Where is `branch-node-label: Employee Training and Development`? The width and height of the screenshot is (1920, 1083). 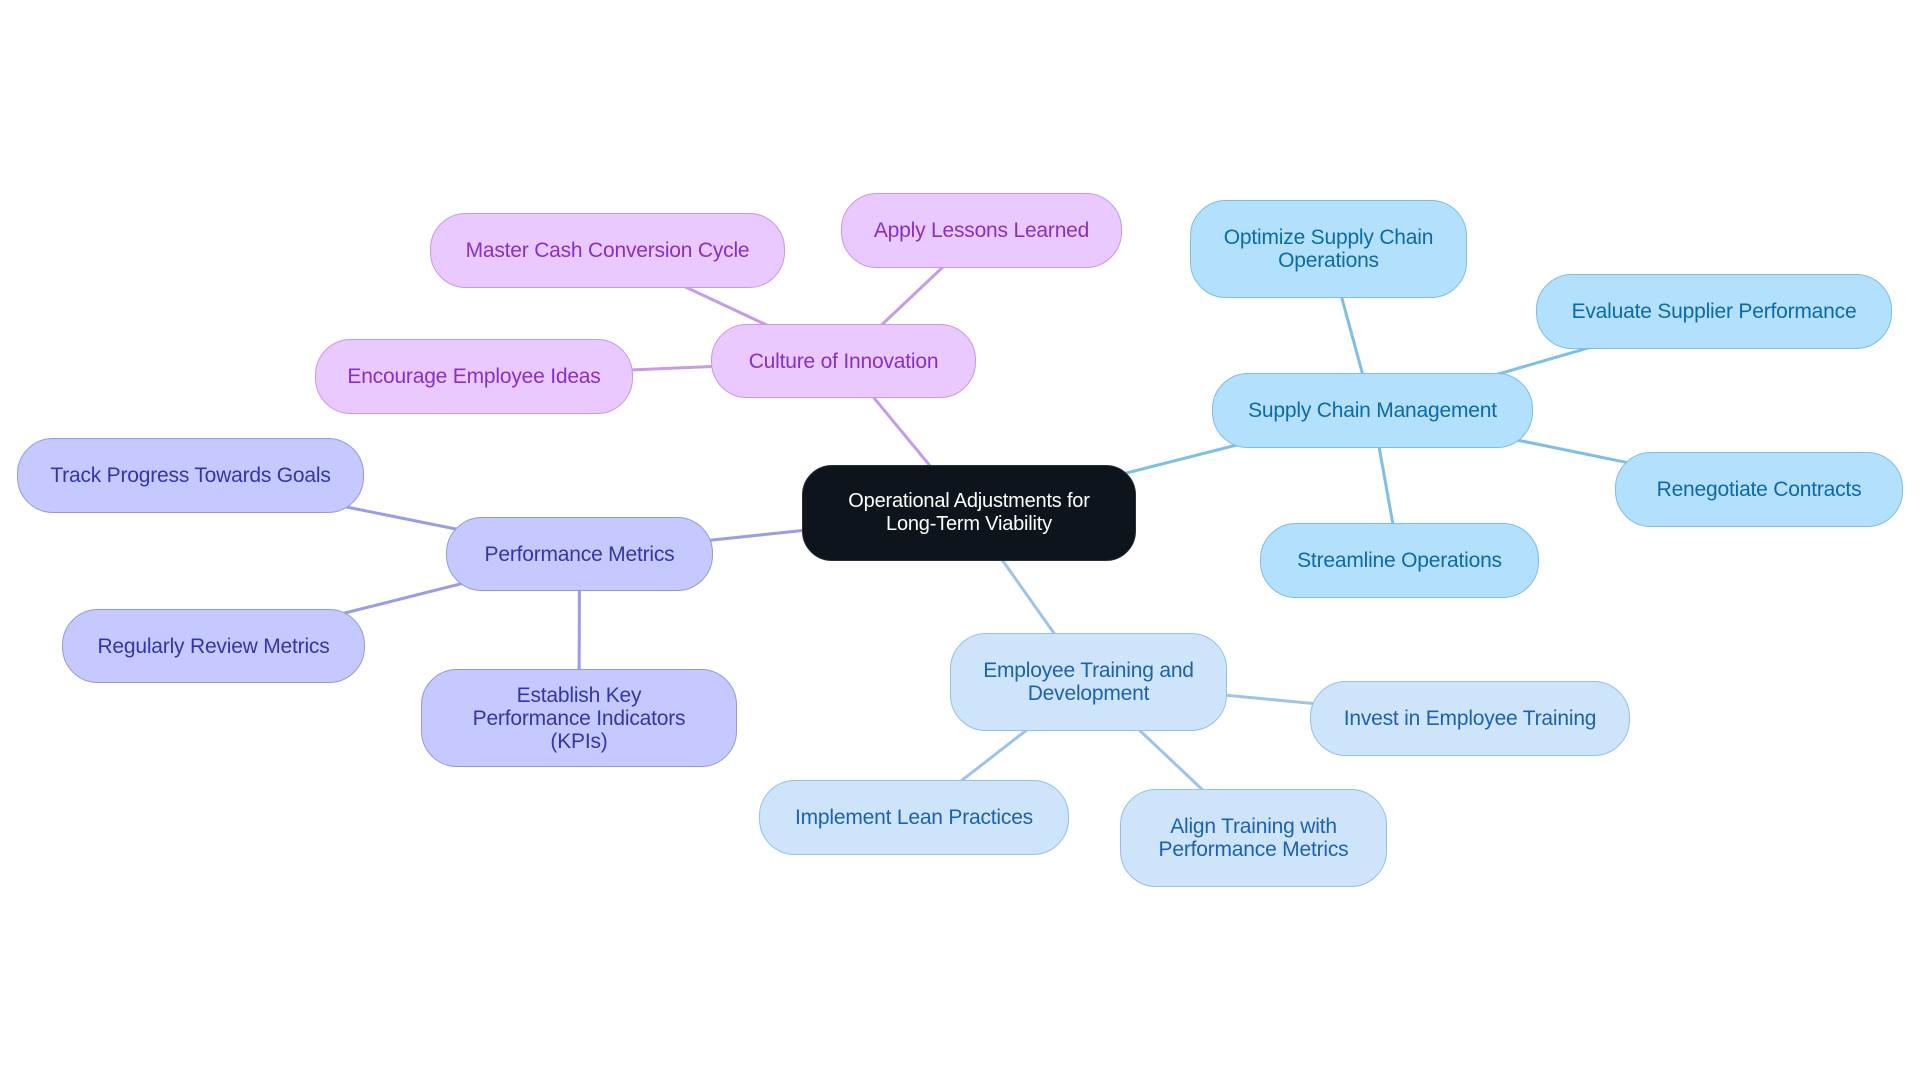 branch-node-label: Employee Training and Development is located at coordinates (1088, 682).